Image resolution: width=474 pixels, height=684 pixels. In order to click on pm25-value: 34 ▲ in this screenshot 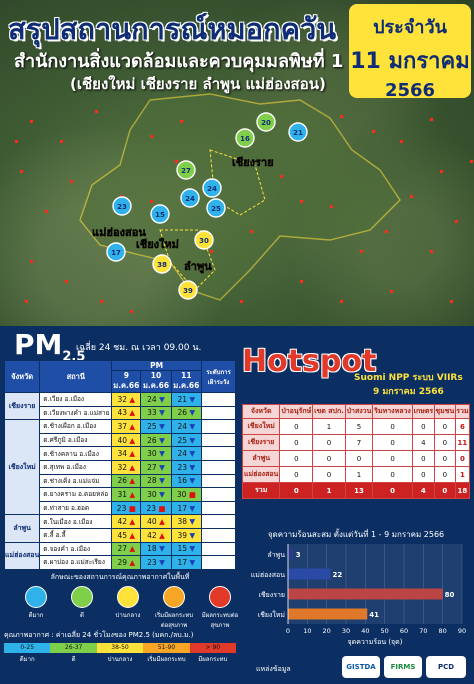, I will do `click(126, 453)`.